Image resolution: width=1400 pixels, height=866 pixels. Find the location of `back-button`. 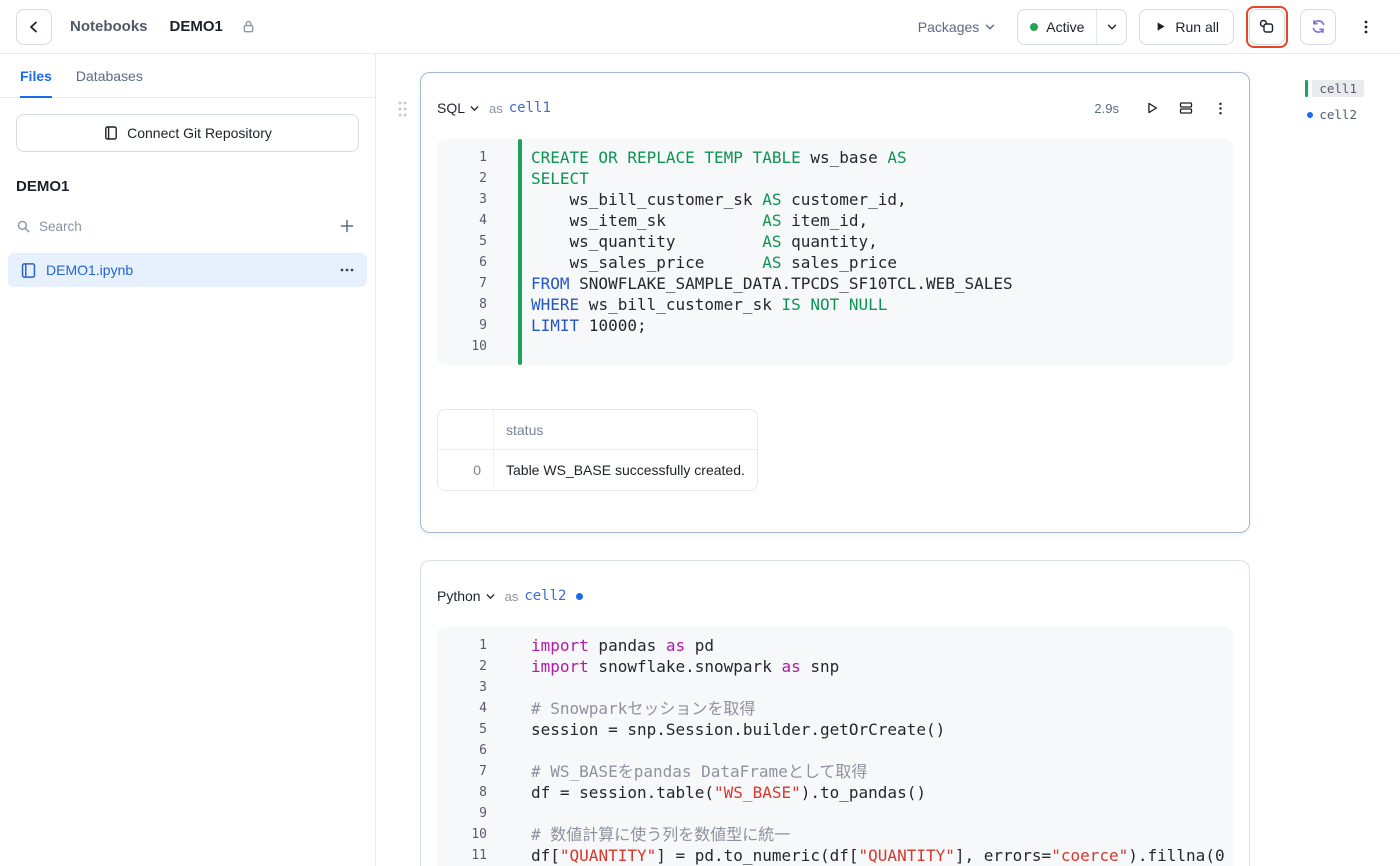

back-button is located at coordinates (34, 26).